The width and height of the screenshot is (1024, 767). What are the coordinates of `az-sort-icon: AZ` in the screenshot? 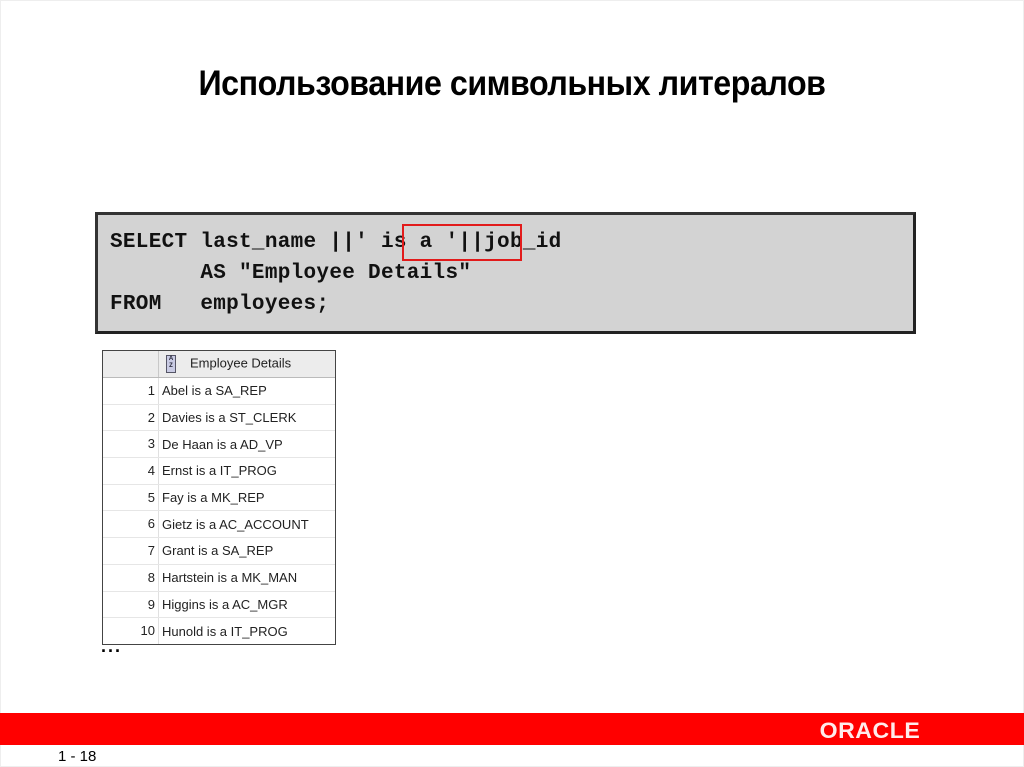 It's located at (171, 364).